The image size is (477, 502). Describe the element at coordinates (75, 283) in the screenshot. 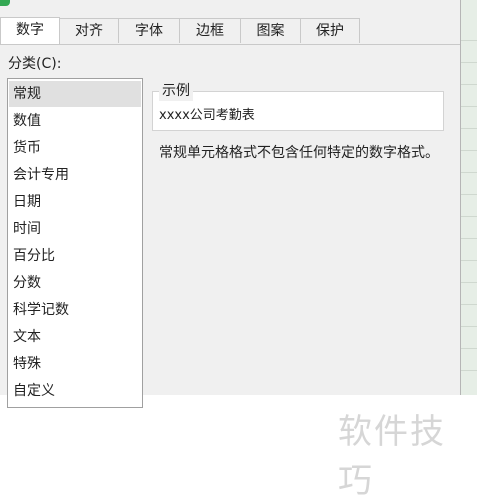

I see `category-item-fraction: 分数` at that location.